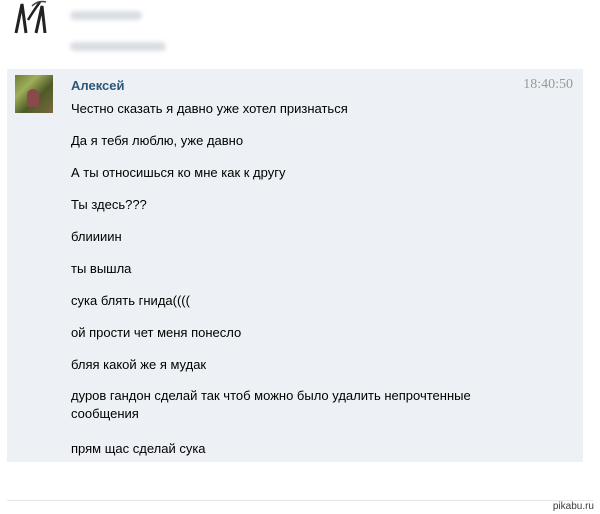 This screenshot has height=514, width=600. I want to click on previous-message-avatar, so click(33, 17).